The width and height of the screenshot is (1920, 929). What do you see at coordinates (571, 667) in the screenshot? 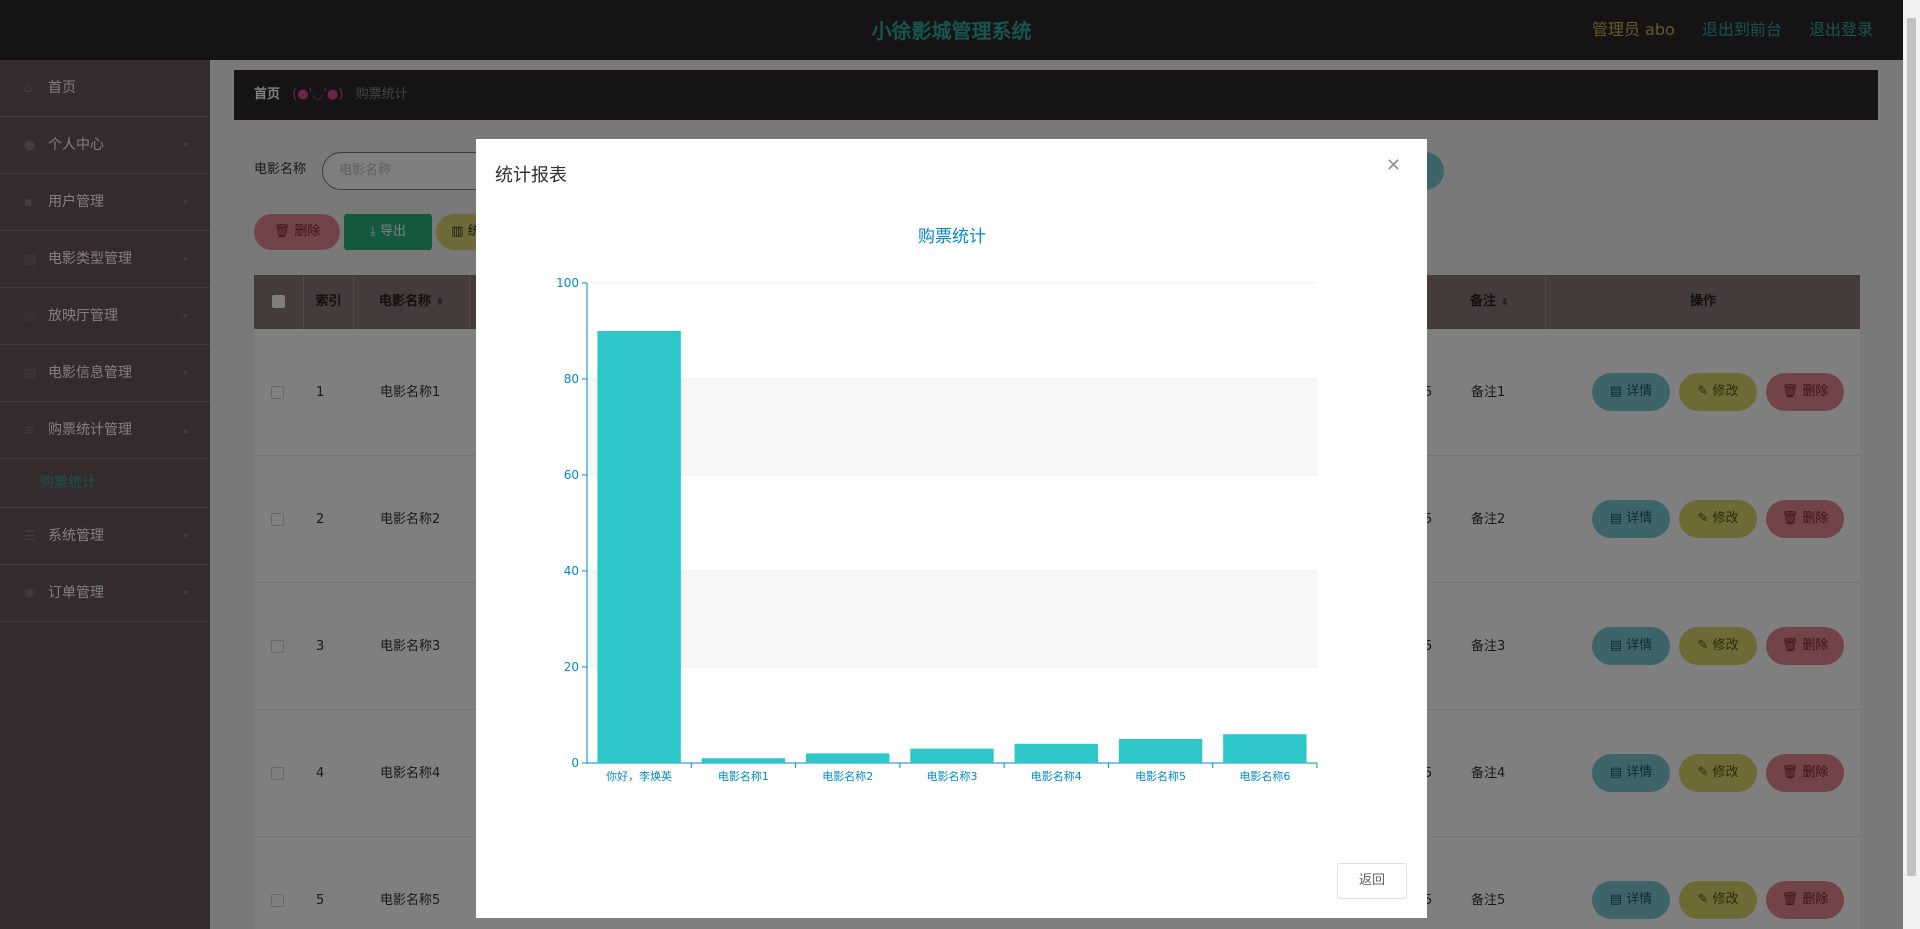
I see `y-tick-label: 20` at bounding box center [571, 667].